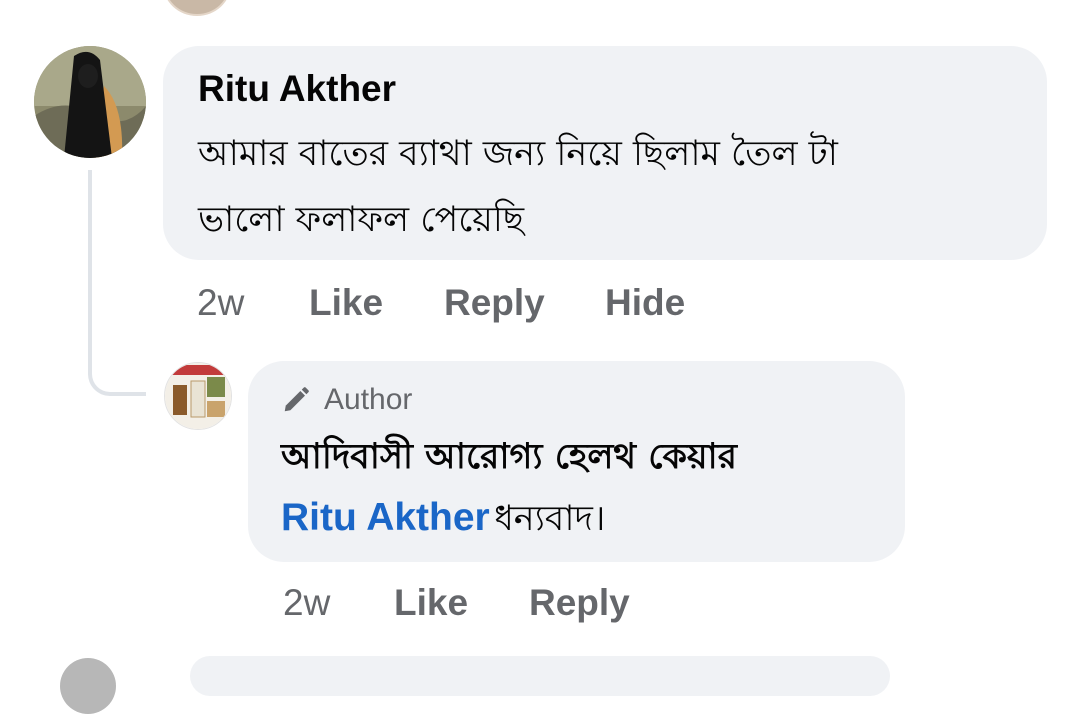 This screenshot has width=1080, height=714. What do you see at coordinates (550, 519) in the screenshot?
I see `reply-message: ধন্যবাদ।` at bounding box center [550, 519].